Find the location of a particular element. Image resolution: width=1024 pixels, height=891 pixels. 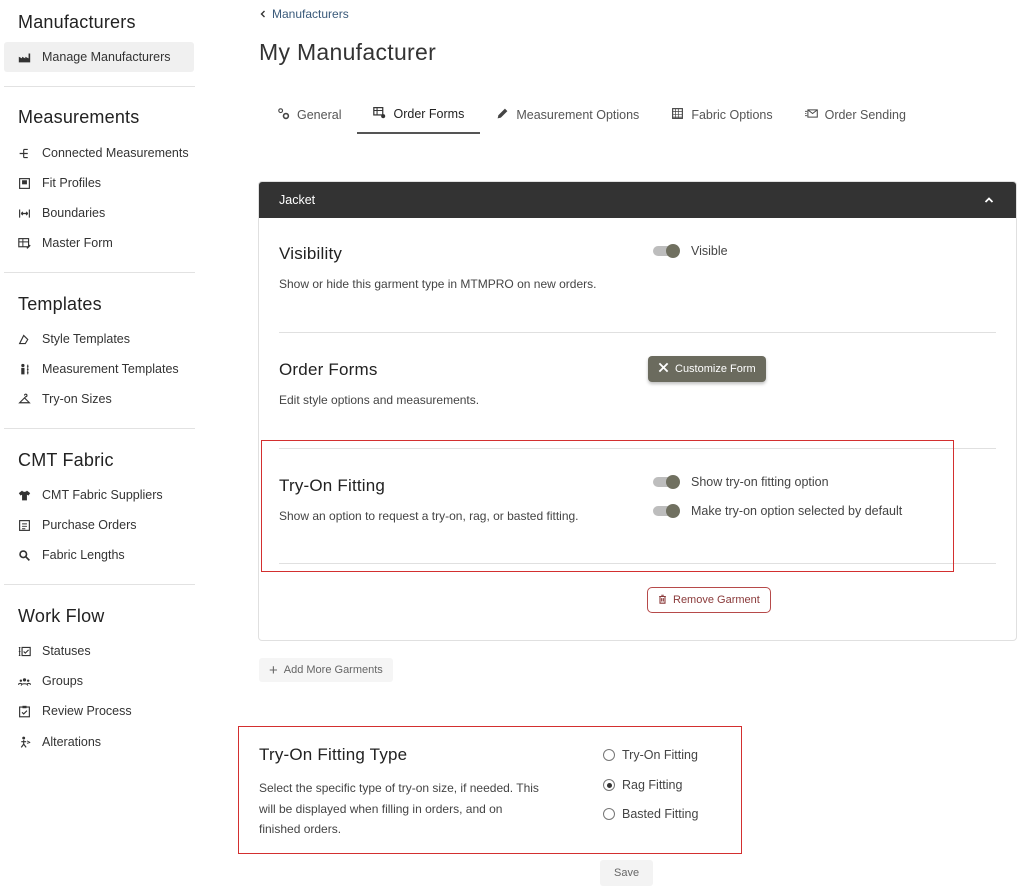

style-icon is located at coordinates (23, 339).